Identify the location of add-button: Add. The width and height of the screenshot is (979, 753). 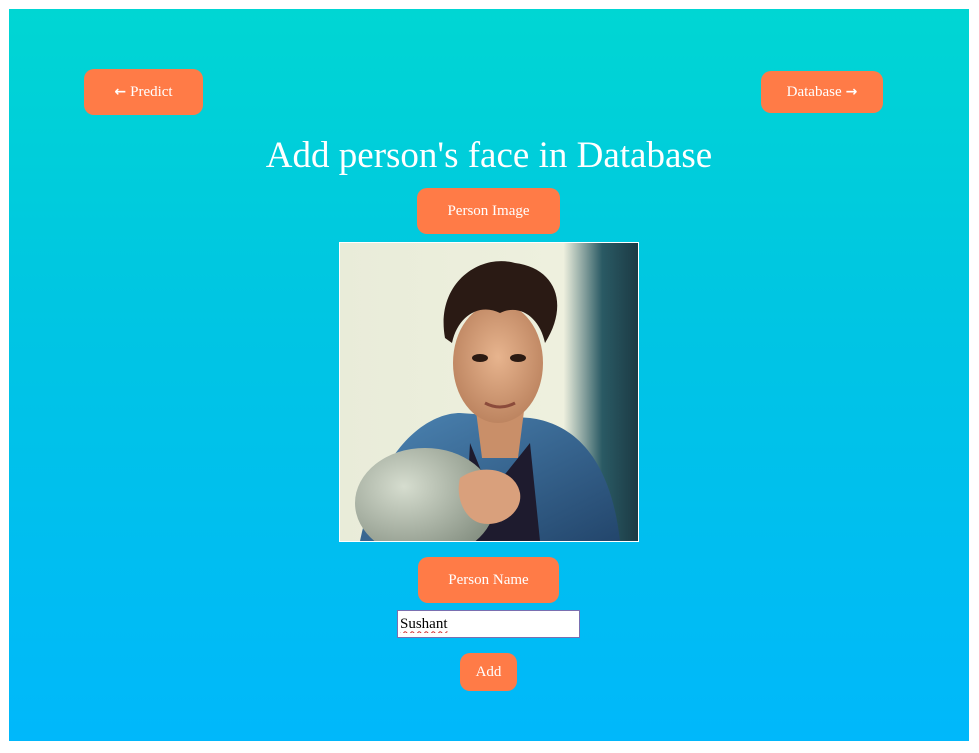
(488, 672).